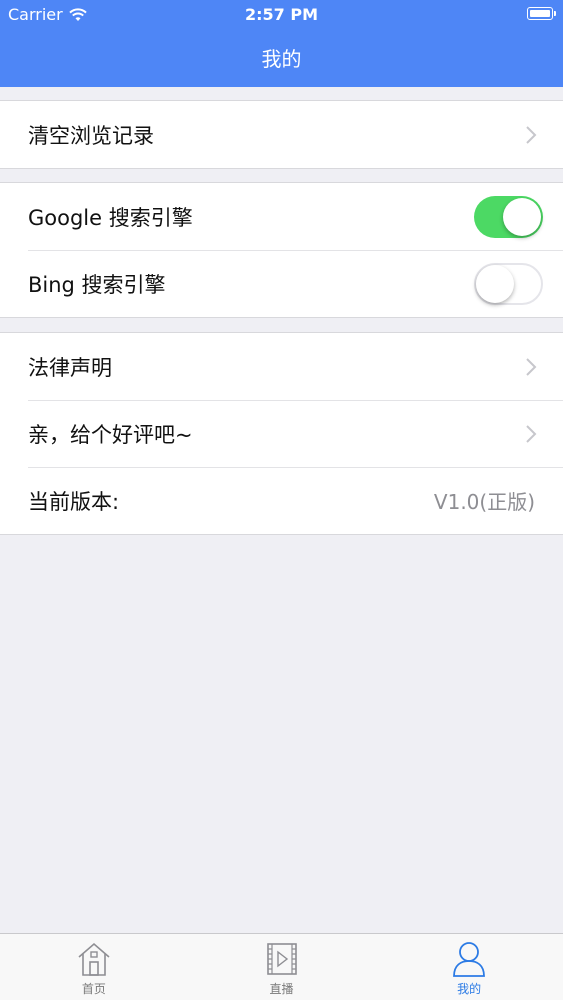 This screenshot has width=563, height=1000. Describe the element at coordinates (110, 217) in the screenshot. I see `google-search-label: Google 搜索引擎` at that location.